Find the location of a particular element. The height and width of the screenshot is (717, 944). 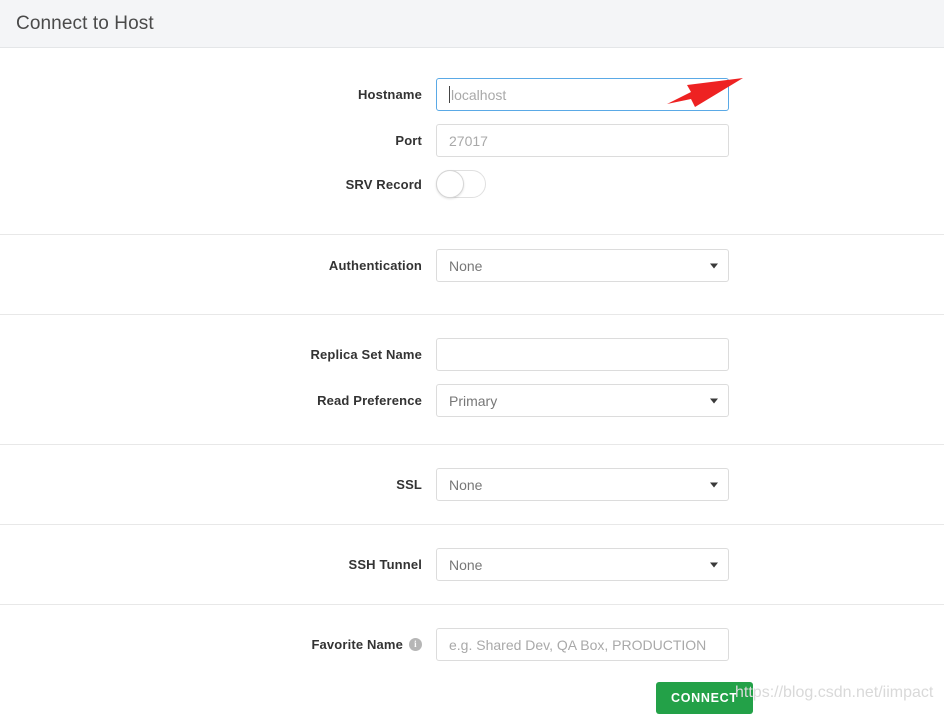

ssh-tunnel-select: None is located at coordinates (582, 564).